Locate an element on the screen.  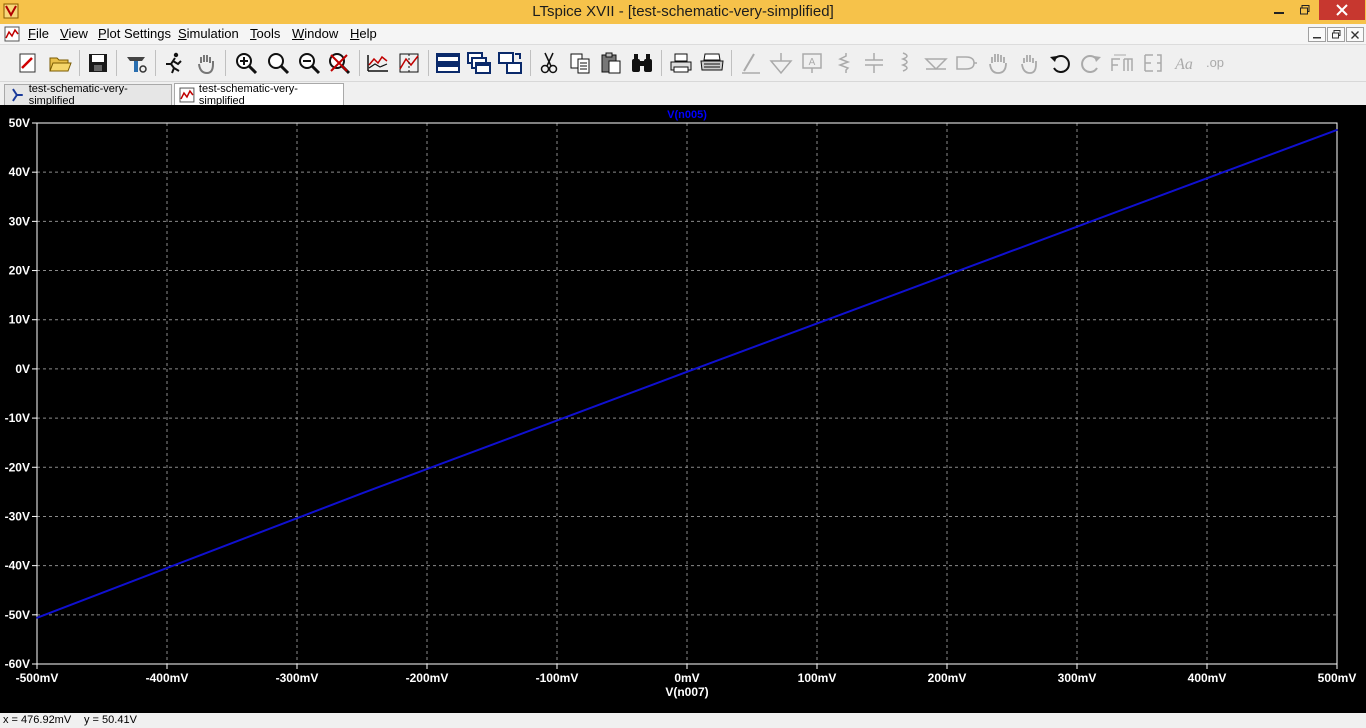
find-icon is located at coordinates (642, 63).